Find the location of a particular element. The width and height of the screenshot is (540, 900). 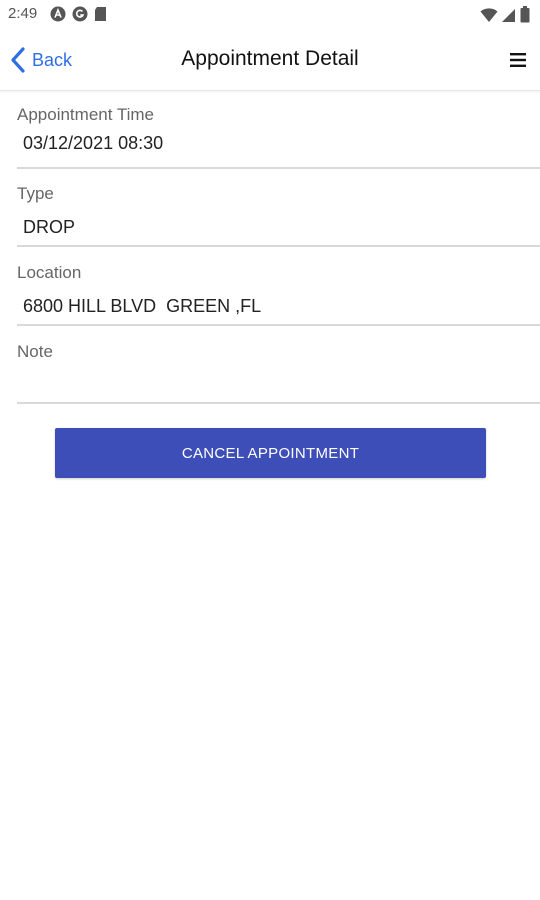

page-title: Appointment Detail is located at coordinates (270, 58).